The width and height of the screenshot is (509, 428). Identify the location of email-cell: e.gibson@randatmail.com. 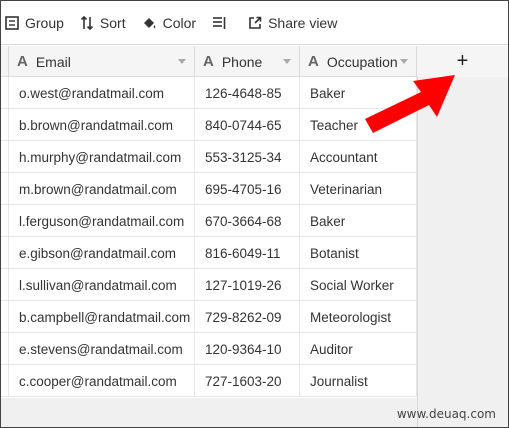
(102, 253).